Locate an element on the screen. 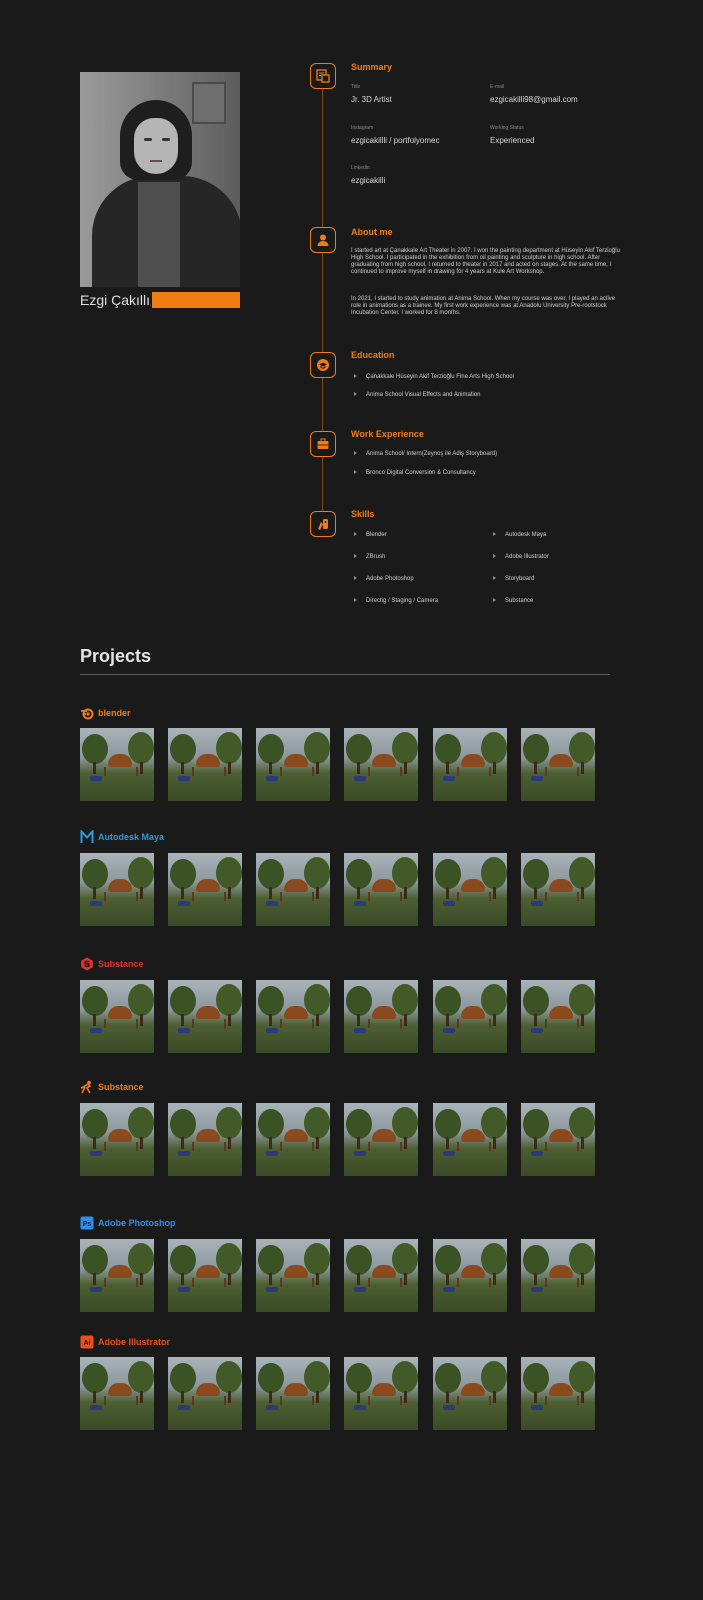 The image size is (703, 1600). skill-item: Substance is located at coordinates (513, 601).